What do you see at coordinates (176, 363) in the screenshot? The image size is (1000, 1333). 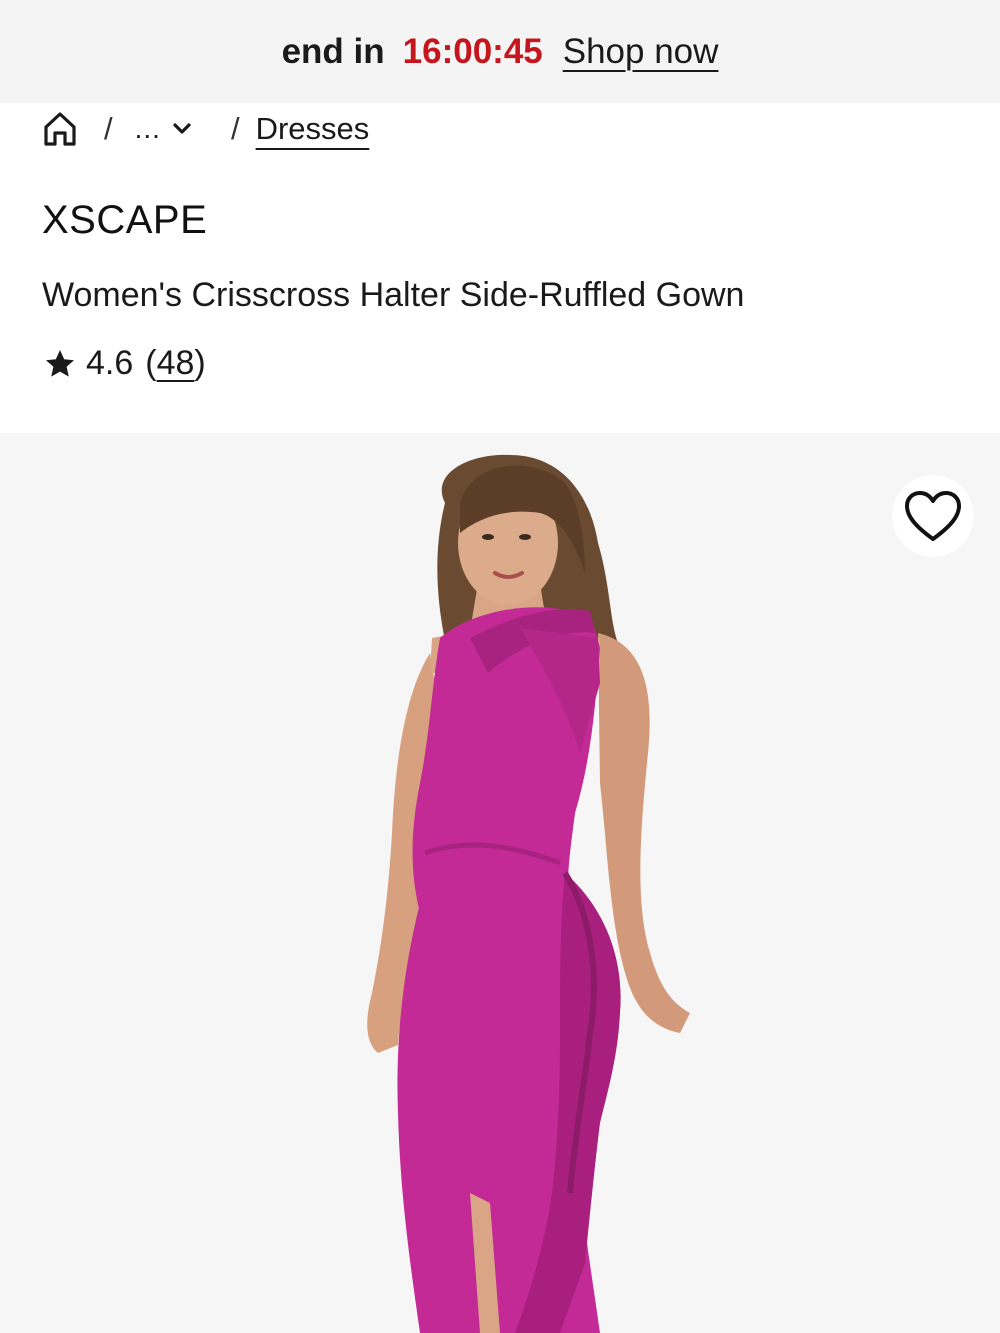 I see `review-count-link: 48` at bounding box center [176, 363].